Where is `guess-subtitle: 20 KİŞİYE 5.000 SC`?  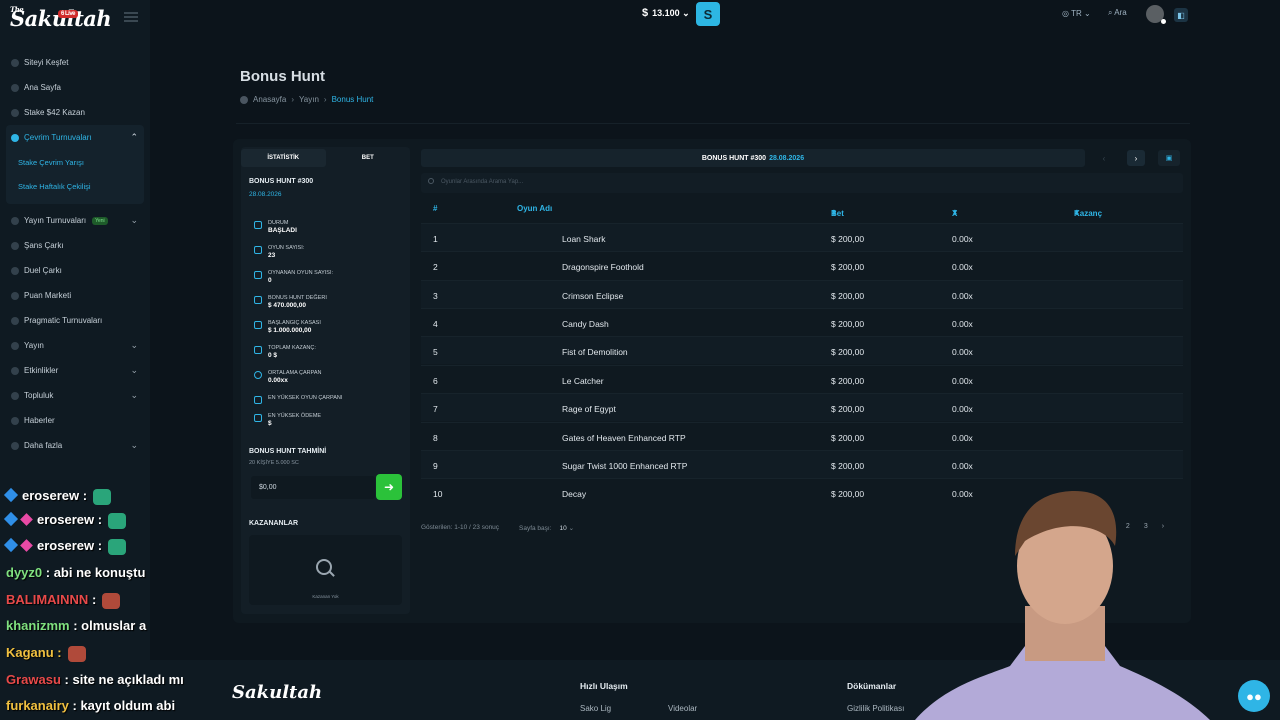
guess-subtitle: 20 KİŞİYE 5.000 SC is located at coordinates (274, 463).